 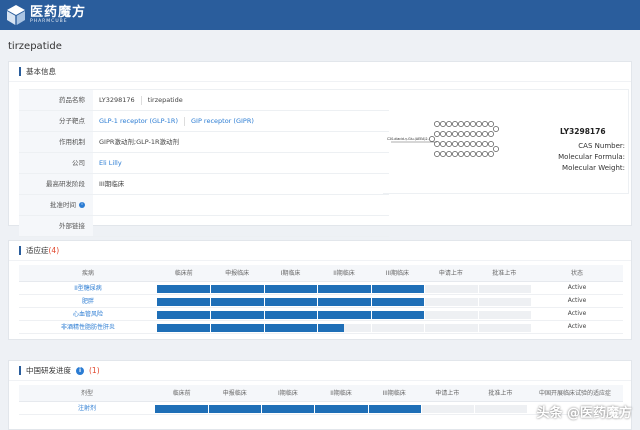 What do you see at coordinates (237, 274) in the screenshot?
I see `column-header: 申报临床` at bounding box center [237, 274].